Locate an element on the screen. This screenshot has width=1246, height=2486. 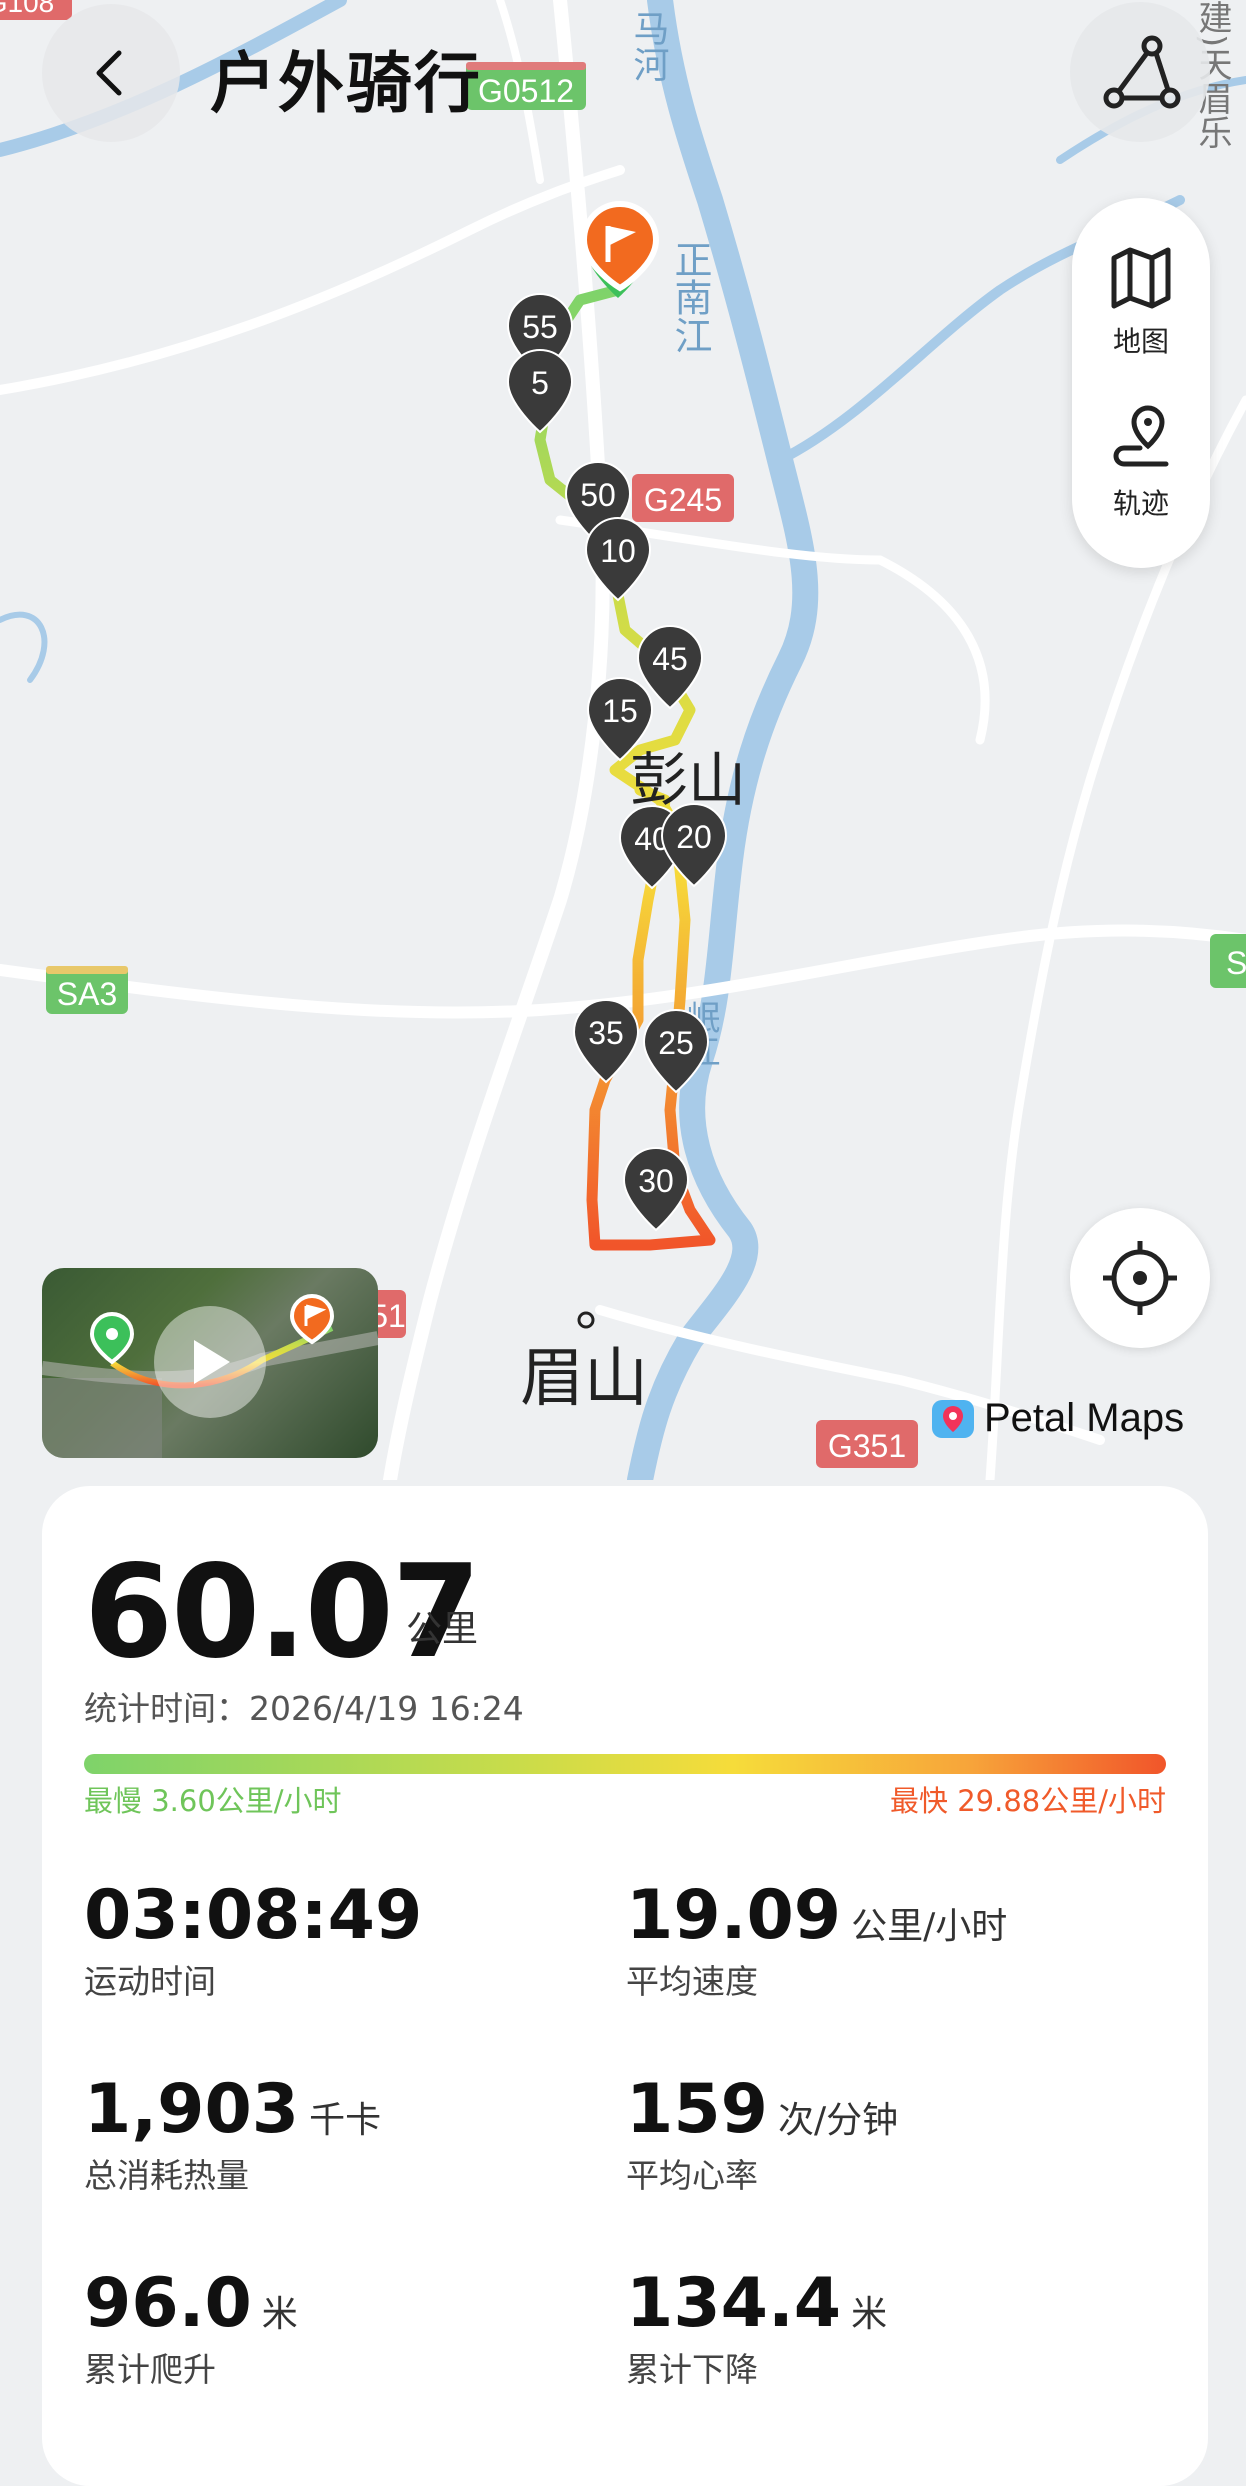
svg-text: SA3 is located at coordinates (87, 994).